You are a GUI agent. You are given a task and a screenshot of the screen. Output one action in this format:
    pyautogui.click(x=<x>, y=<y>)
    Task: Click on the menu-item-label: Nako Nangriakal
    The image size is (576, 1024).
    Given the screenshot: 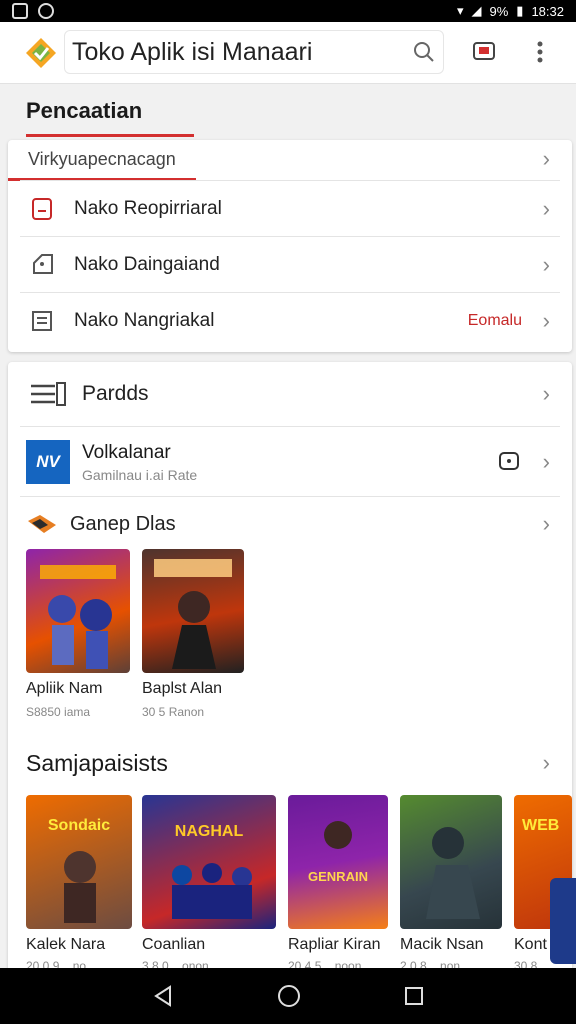 What is the action you would take?
    pyautogui.click(x=144, y=320)
    